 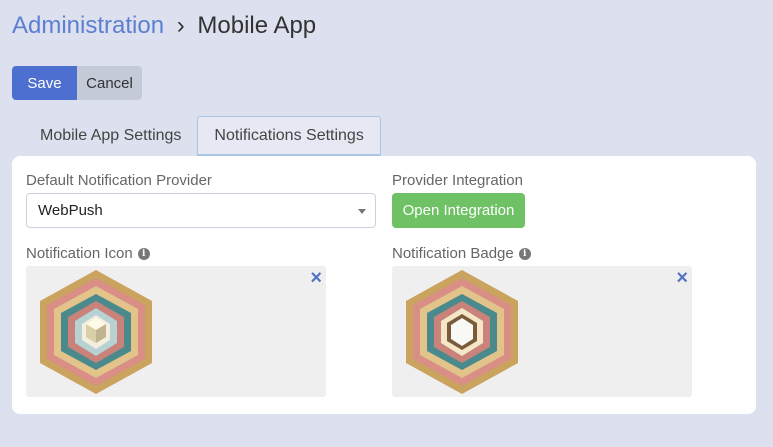 I want to click on action-button-group: Save Cancel, so click(x=77, y=83).